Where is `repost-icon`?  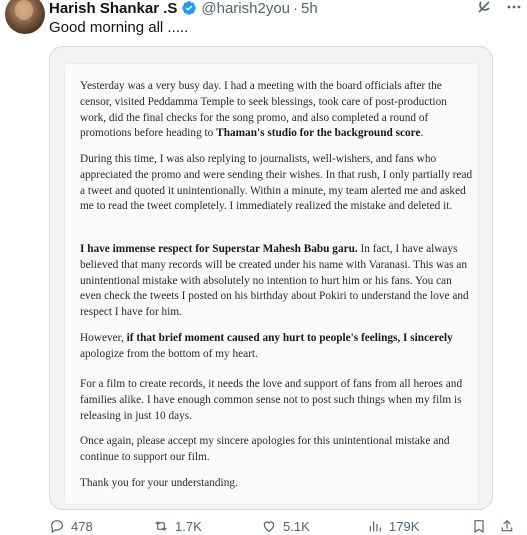 repost-icon is located at coordinates (161, 526).